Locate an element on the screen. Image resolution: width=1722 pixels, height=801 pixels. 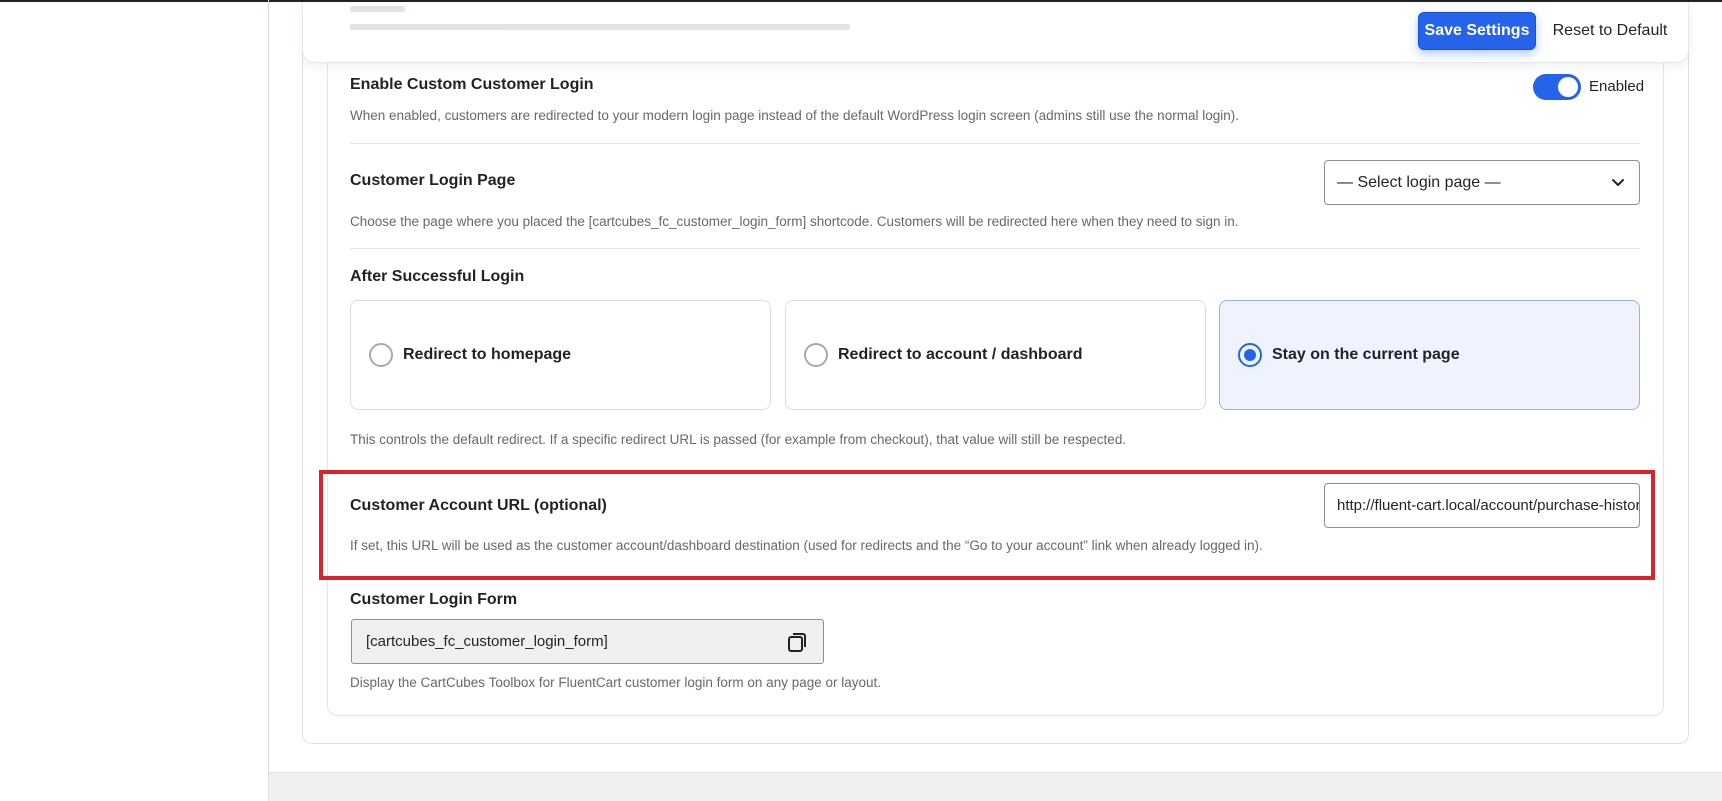
radio-button-checked is located at coordinates (1250, 355).